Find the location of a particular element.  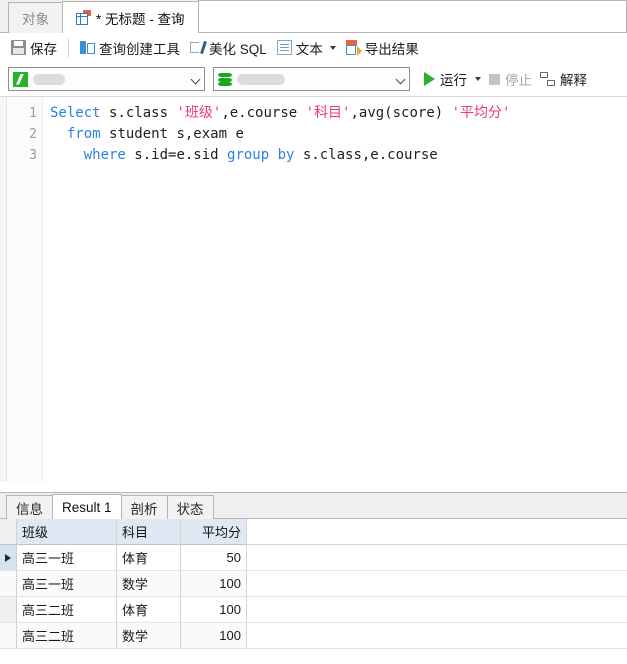

code-token: s.id=e.sid is located at coordinates (181, 155).